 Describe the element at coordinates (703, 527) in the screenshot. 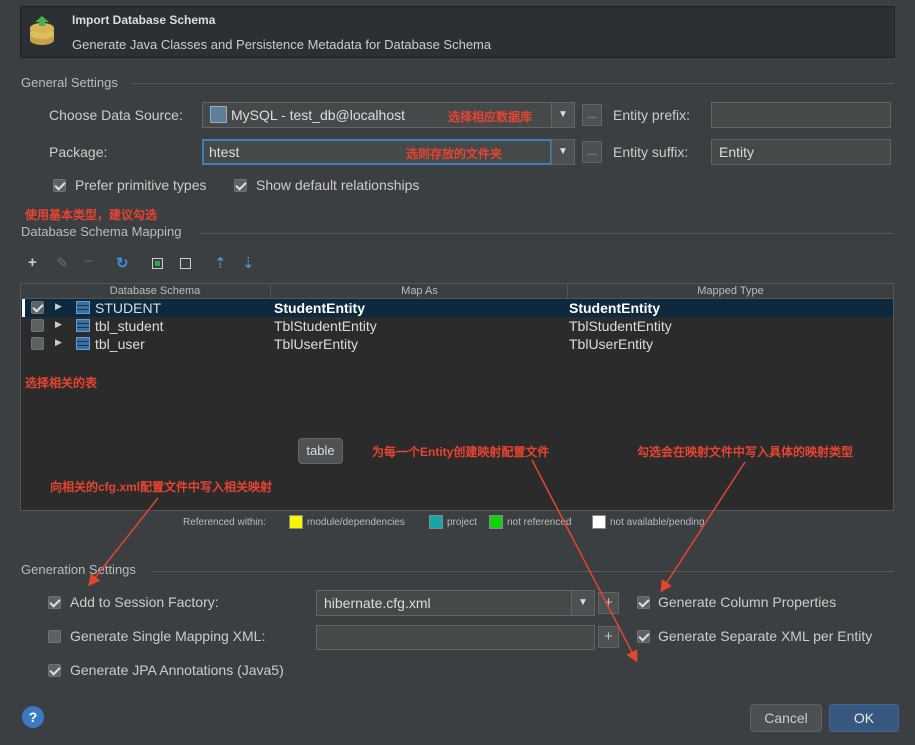

I see `arrow-to-column-properties` at that location.